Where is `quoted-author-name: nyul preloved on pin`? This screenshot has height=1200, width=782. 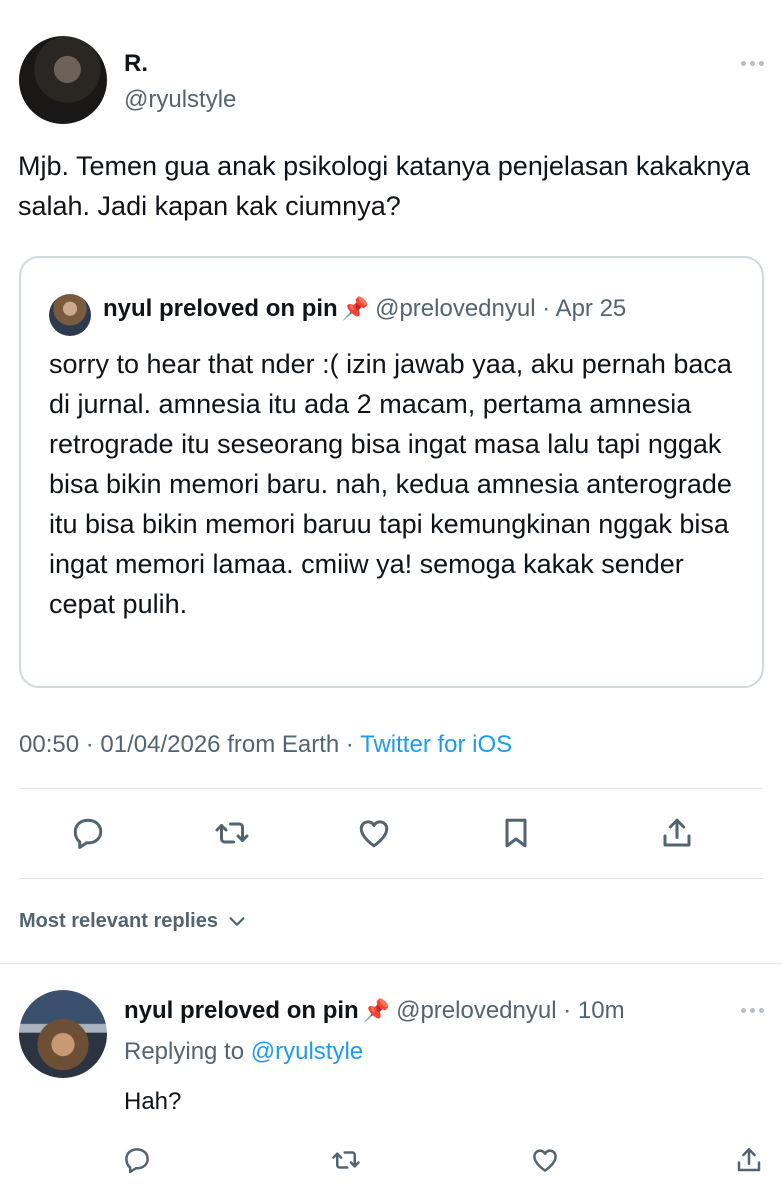 quoted-author-name: nyul preloved on pin is located at coordinates (220, 308).